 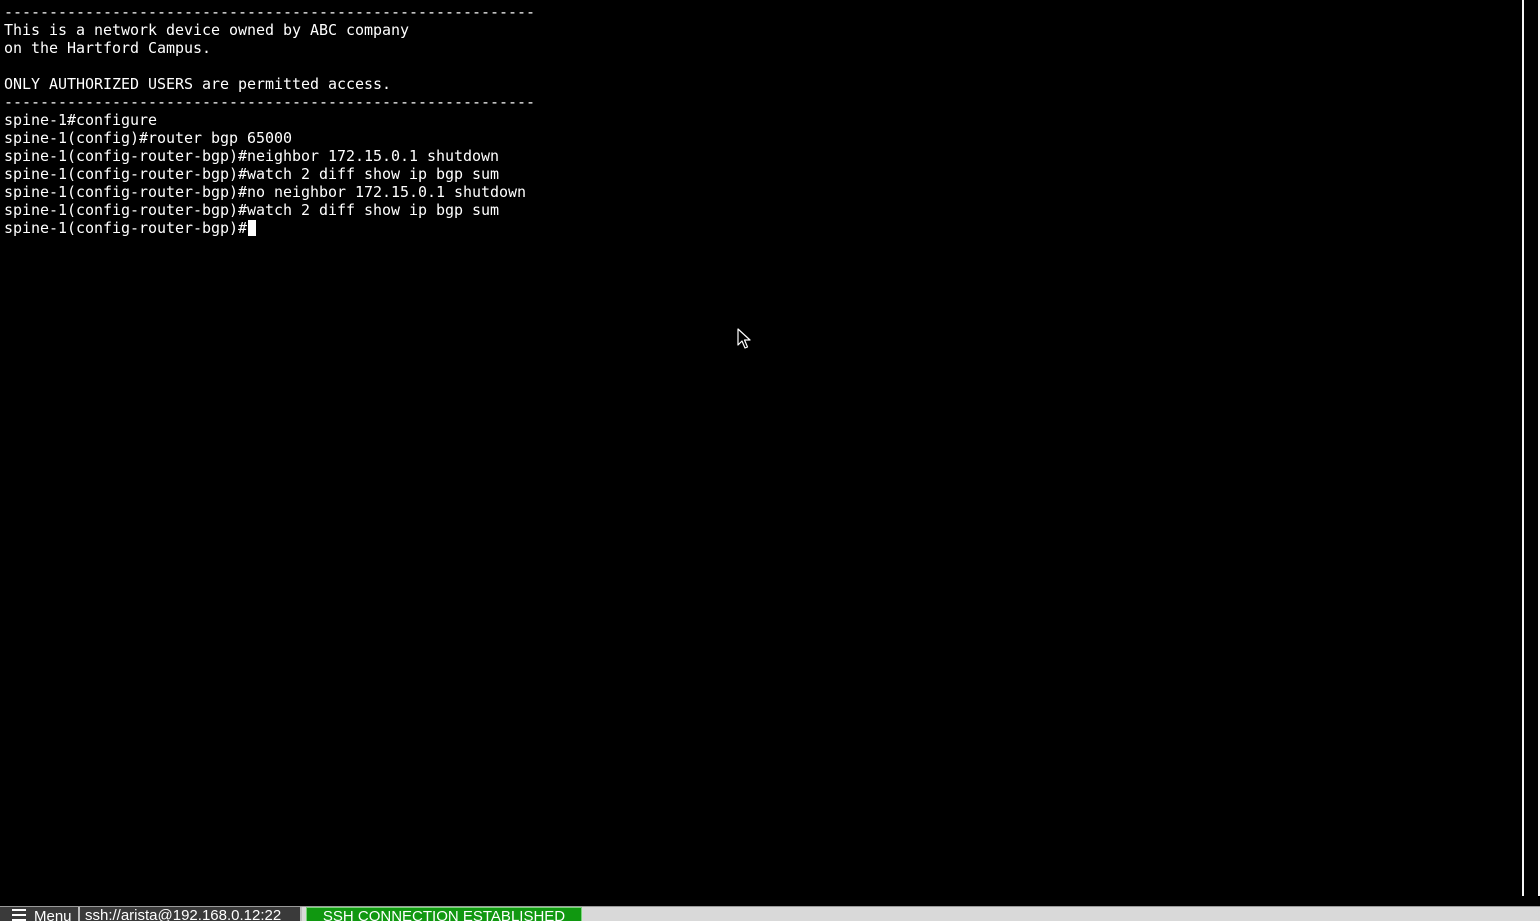 What do you see at coordinates (19, 915) in the screenshot?
I see `hamburger-menu-icon` at bounding box center [19, 915].